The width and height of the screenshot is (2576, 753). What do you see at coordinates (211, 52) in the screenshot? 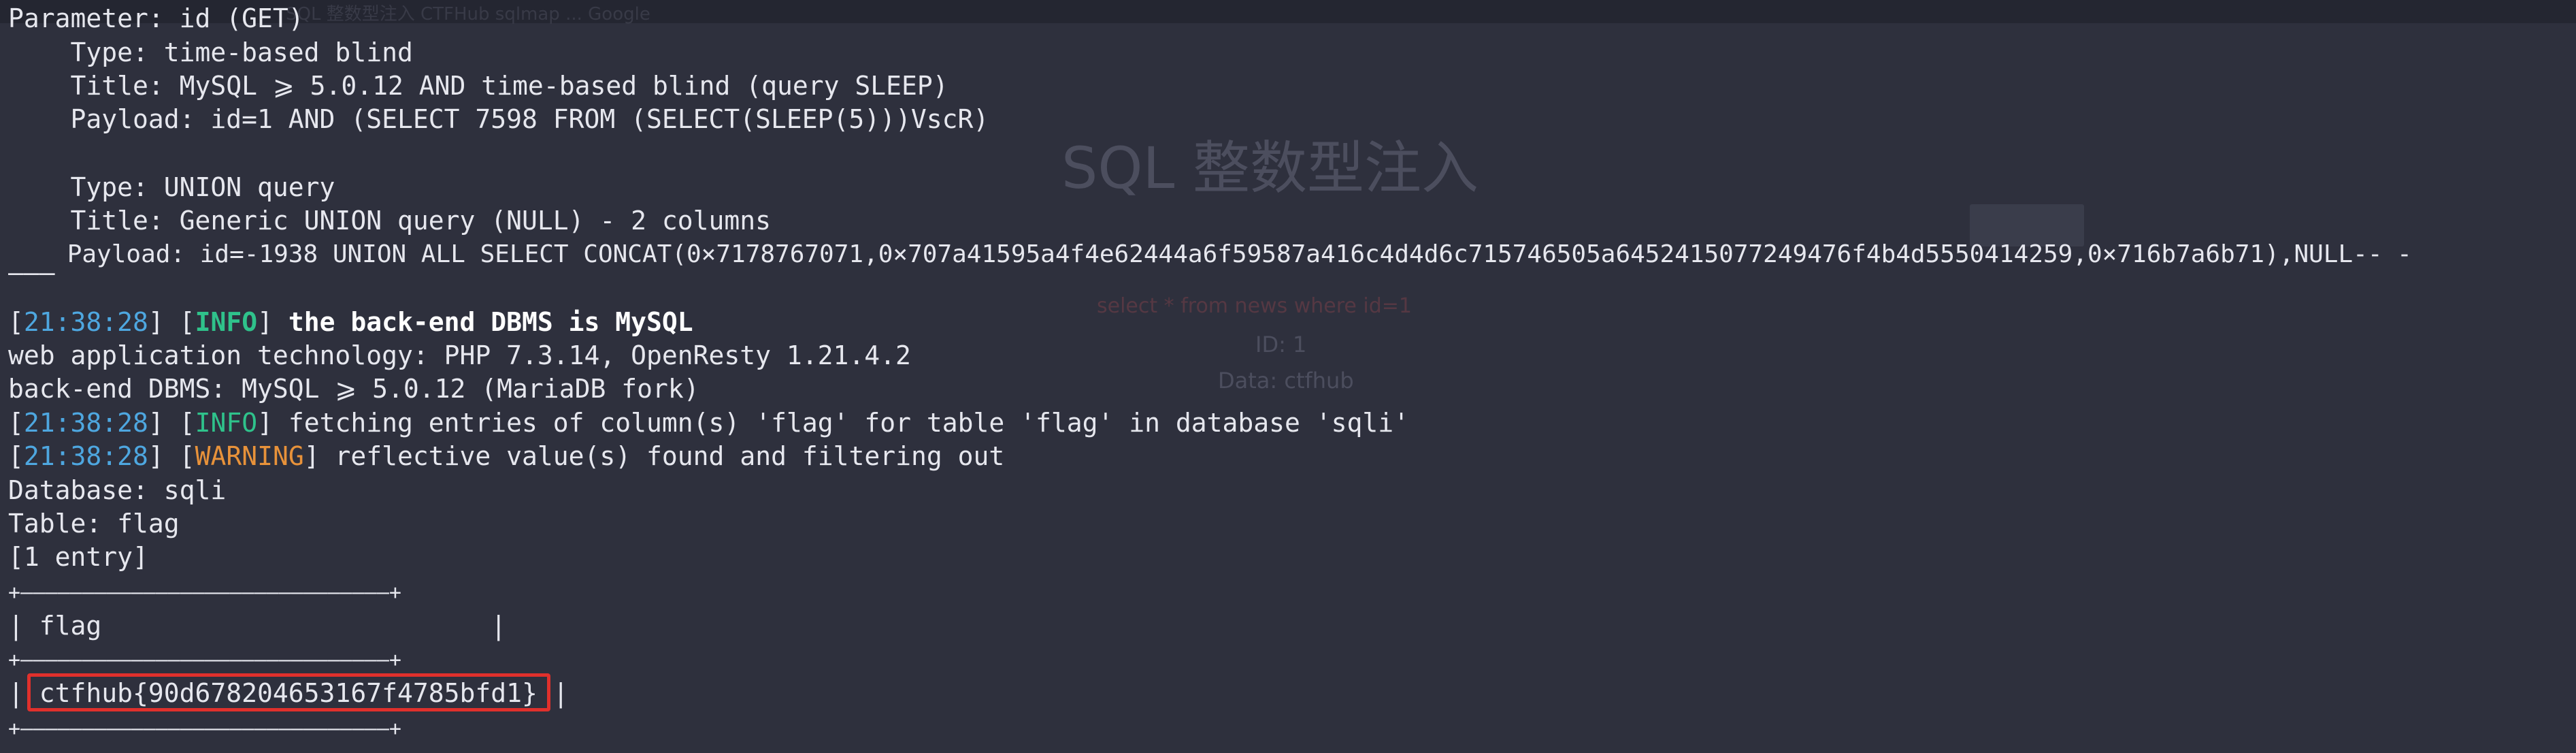
I see `technique-1-type: Type: time-based blind` at bounding box center [211, 52].